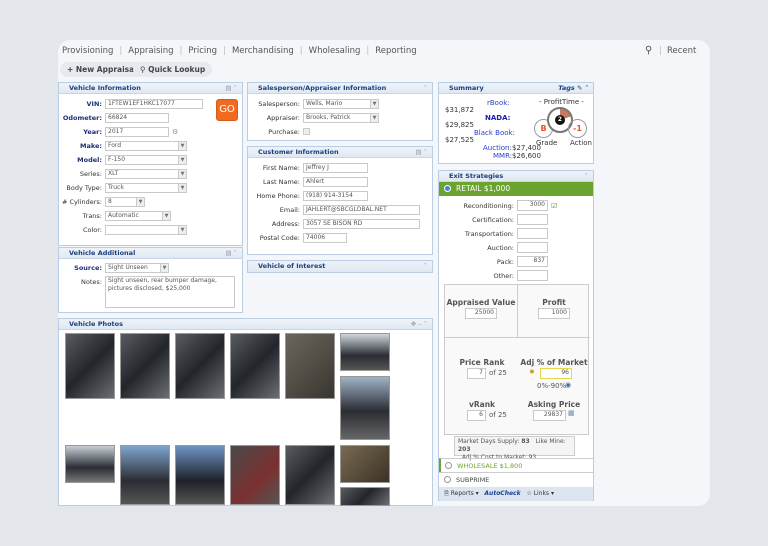 This screenshot has height=546, width=768. I want to click on new-appraisal-button: + New Appraisal, so click(102, 69).